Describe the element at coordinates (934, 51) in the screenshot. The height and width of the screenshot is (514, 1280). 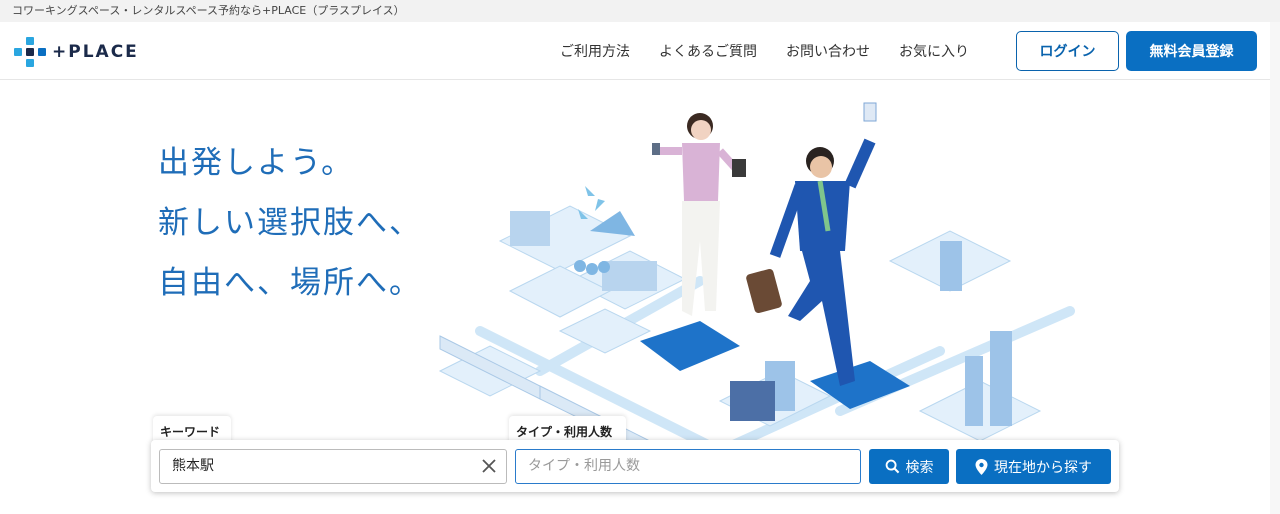
I see `nav-favorites: お気に入り` at that location.